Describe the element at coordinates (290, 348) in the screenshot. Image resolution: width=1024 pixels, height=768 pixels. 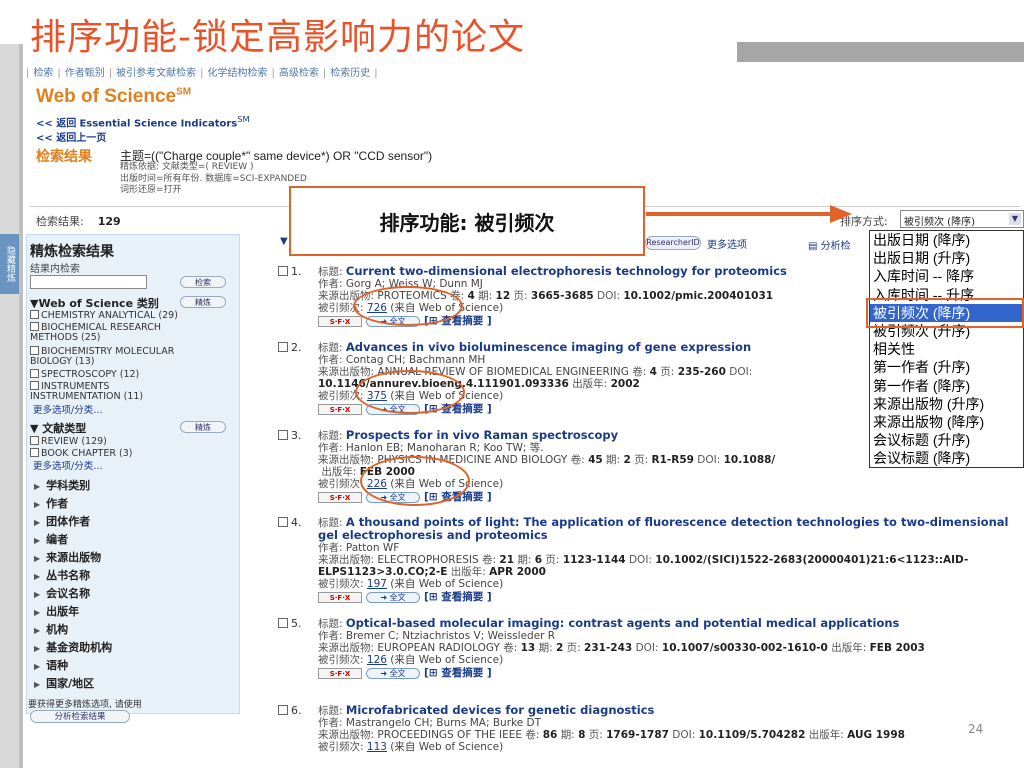
I see `record-checkbox: 2.` at that location.